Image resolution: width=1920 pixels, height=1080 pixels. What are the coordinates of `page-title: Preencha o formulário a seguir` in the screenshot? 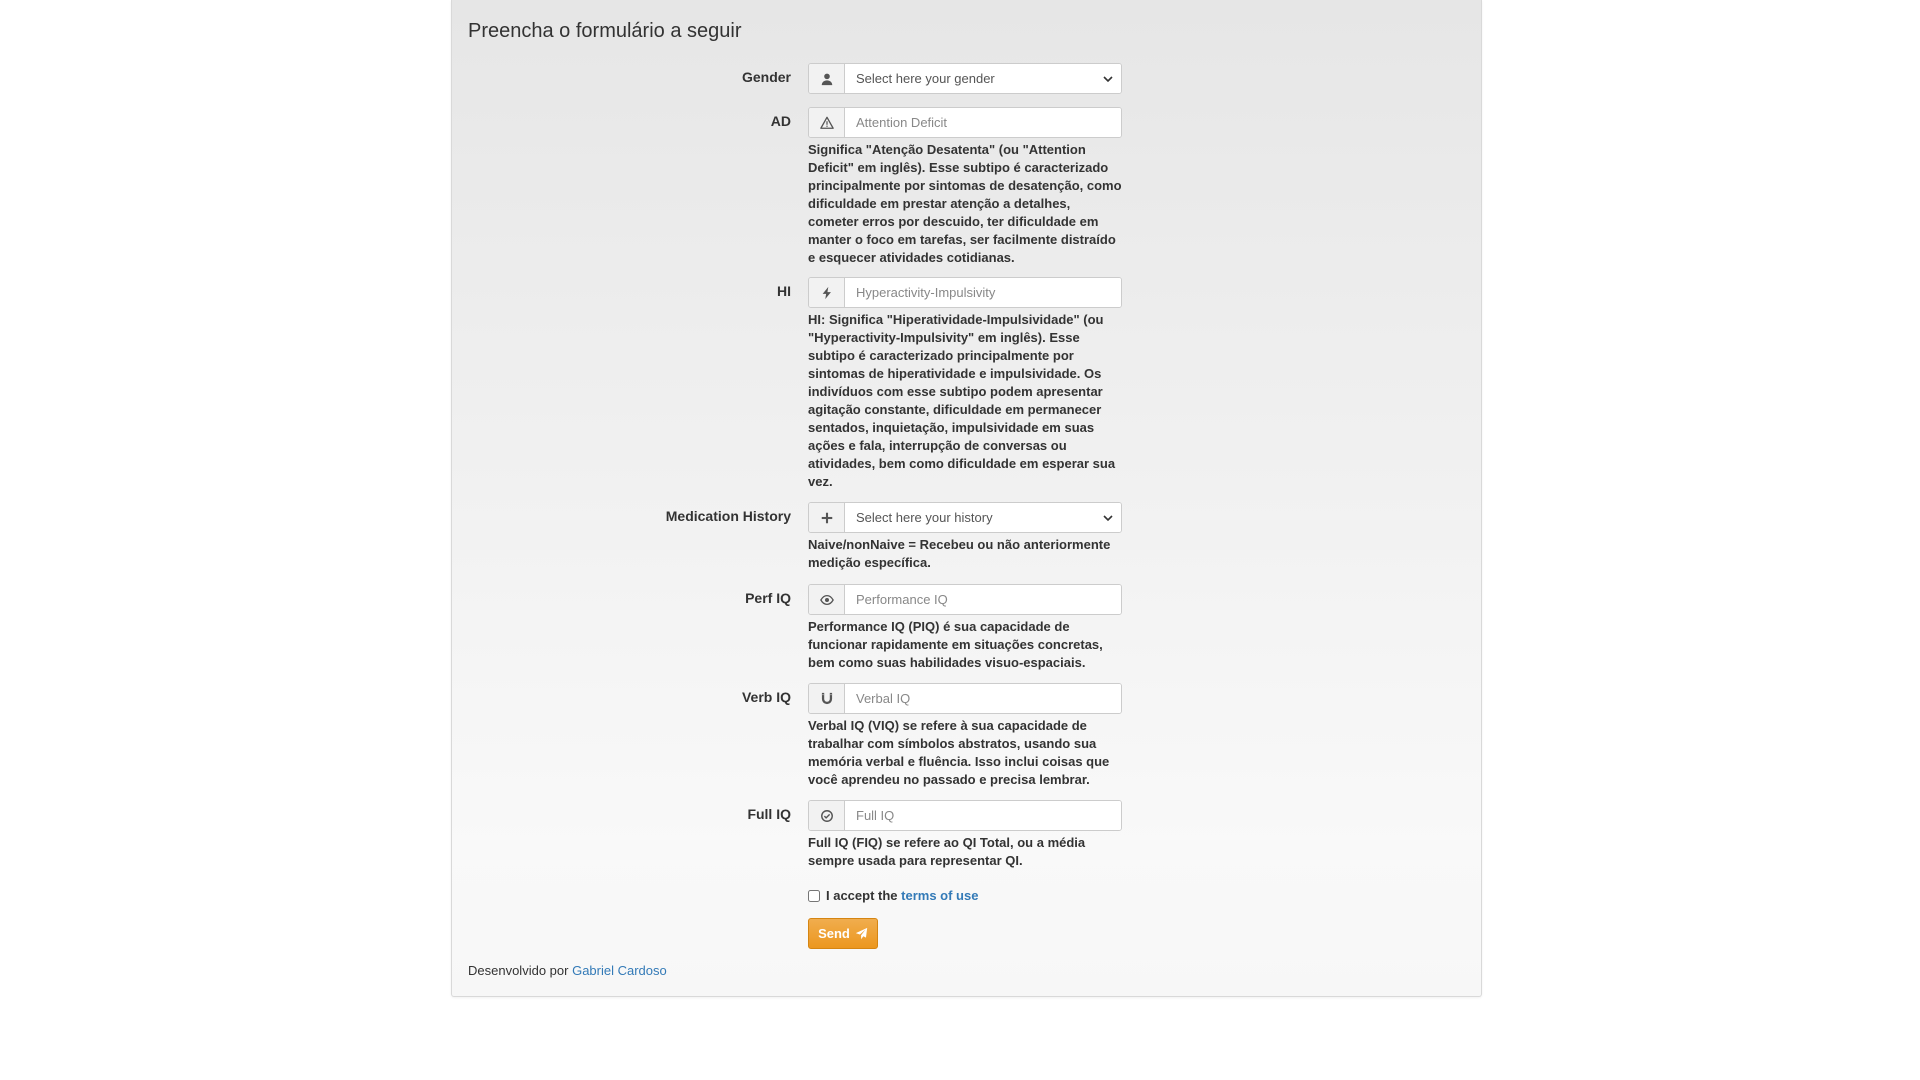 It's located at (605, 31).